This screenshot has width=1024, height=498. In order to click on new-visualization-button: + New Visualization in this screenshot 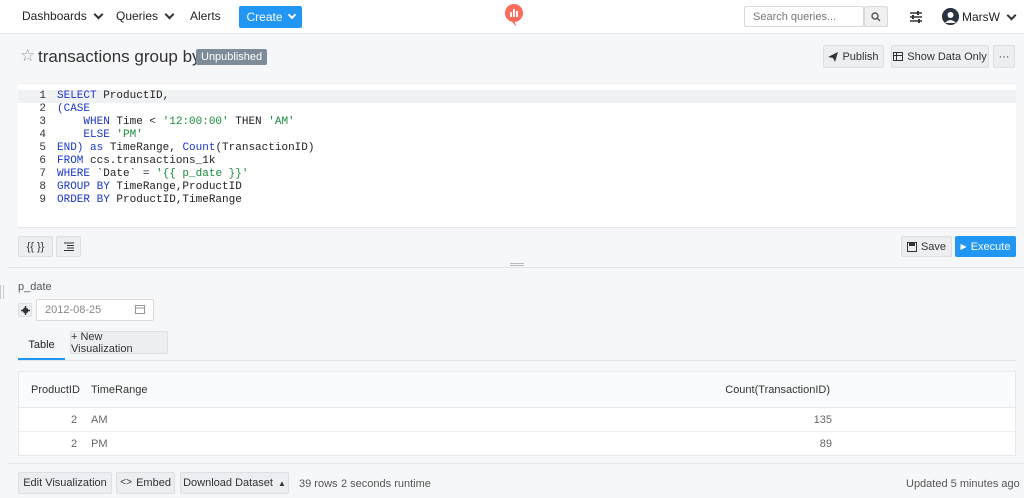, I will do `click(119, 342)`.